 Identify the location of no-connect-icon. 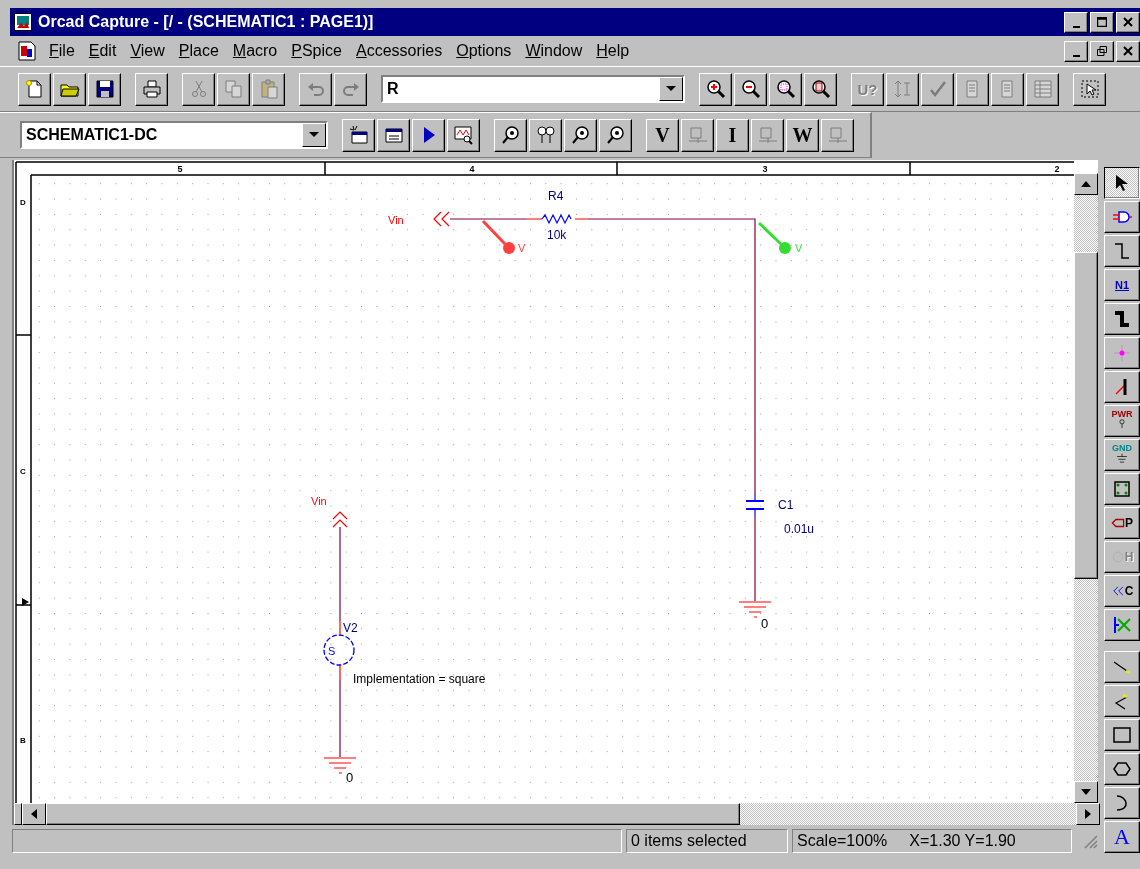
(1122, 625).